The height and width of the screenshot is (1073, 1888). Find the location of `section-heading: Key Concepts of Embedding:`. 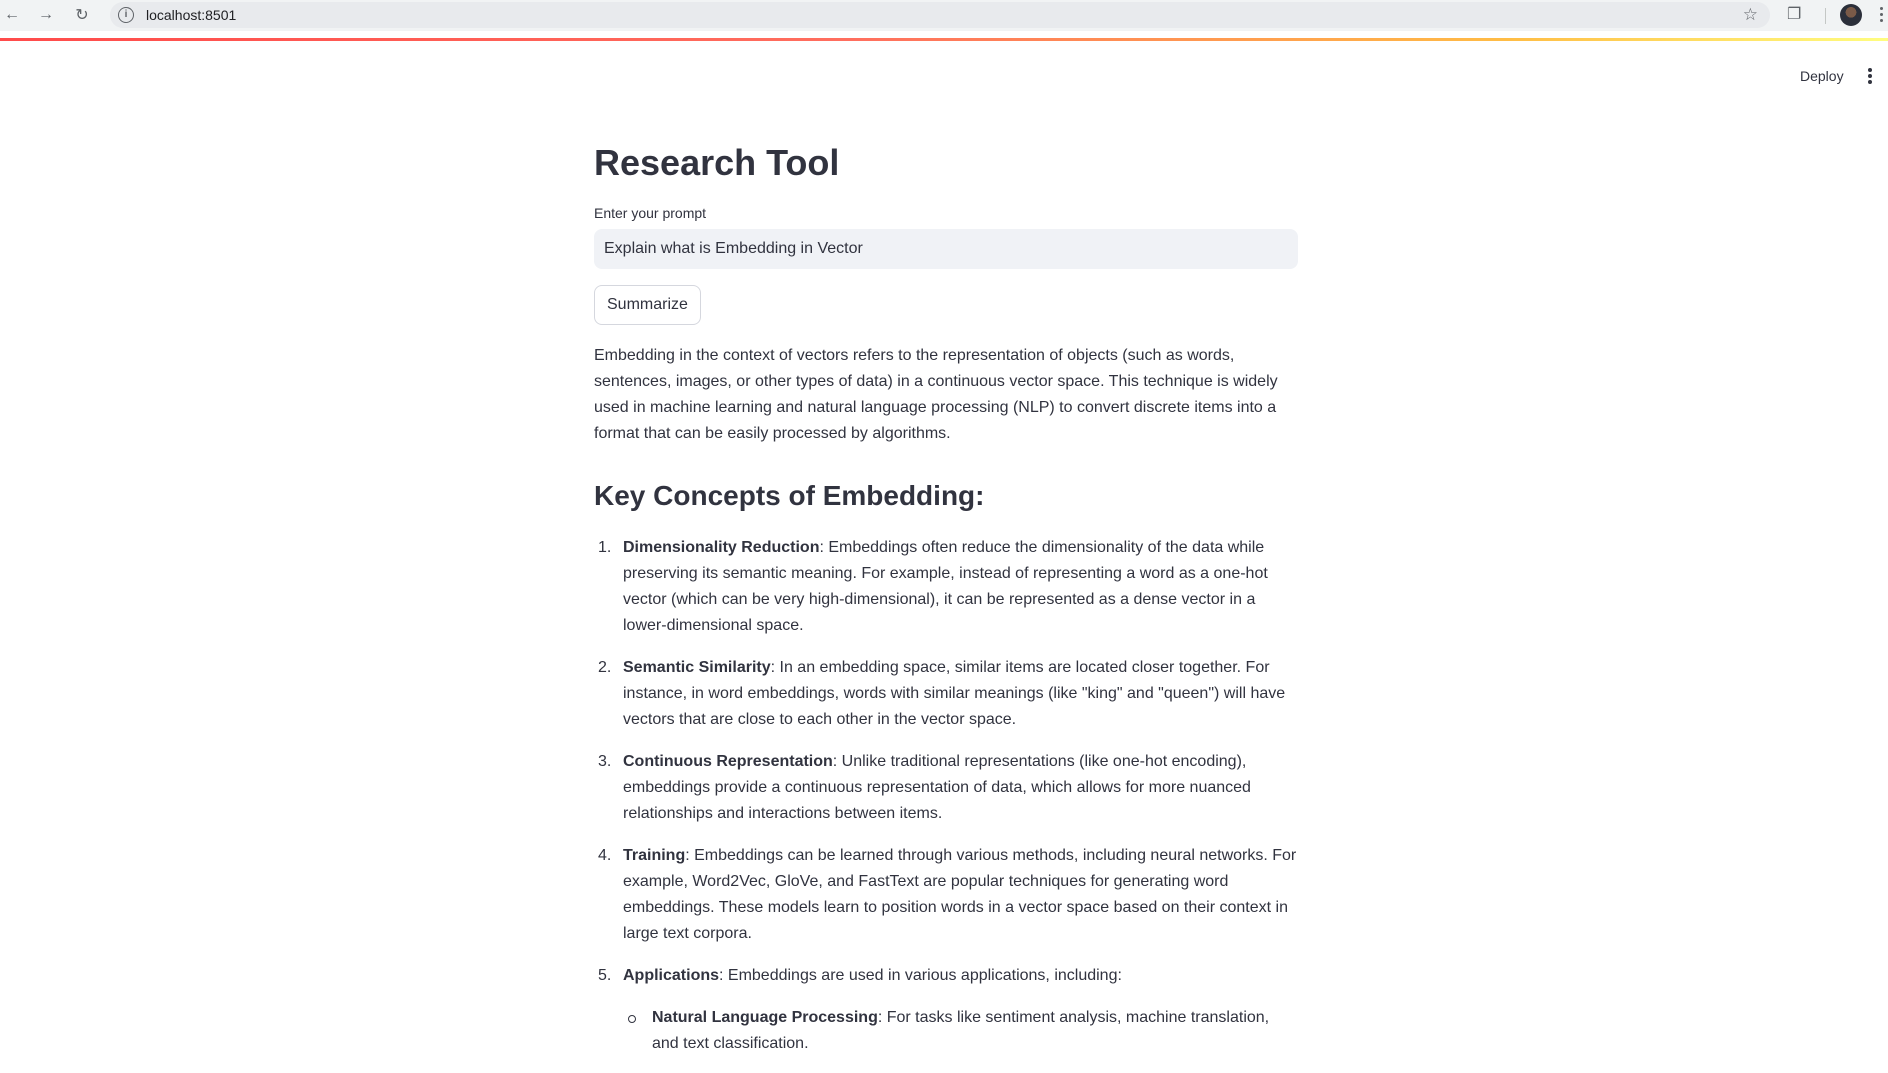

section-heading: Key Concepts of Embedding: is located at coordinates (789, 495).